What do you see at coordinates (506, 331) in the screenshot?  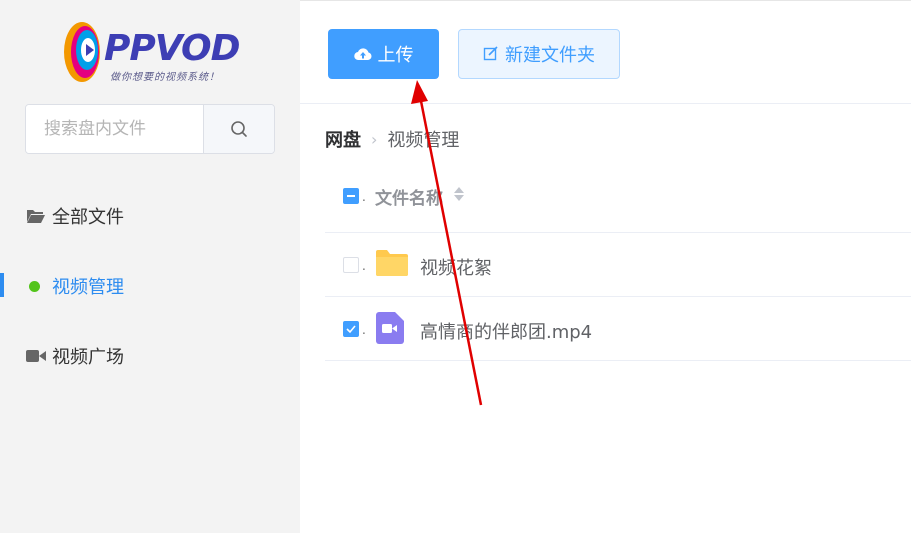 I see `file-name: 高情商的伴郎团.mp4` at bounding box center [506, 331].